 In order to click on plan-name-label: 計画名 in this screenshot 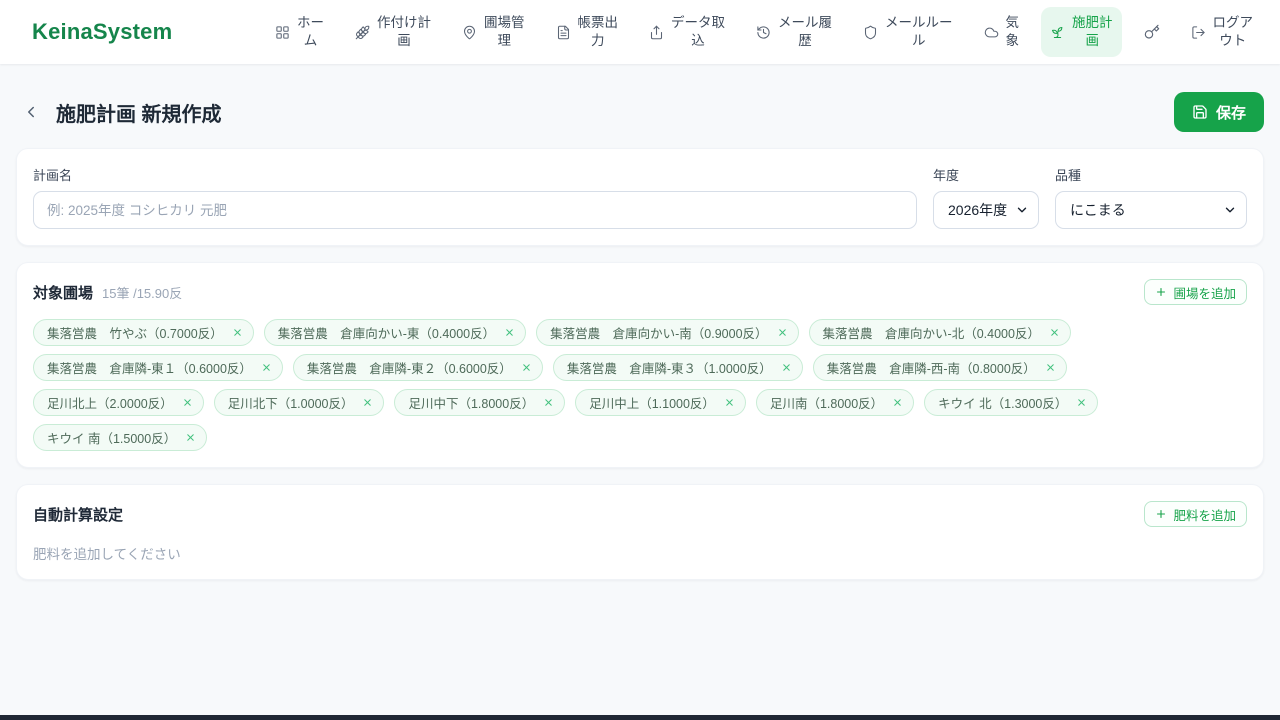, I will do `click(53, 175)`.